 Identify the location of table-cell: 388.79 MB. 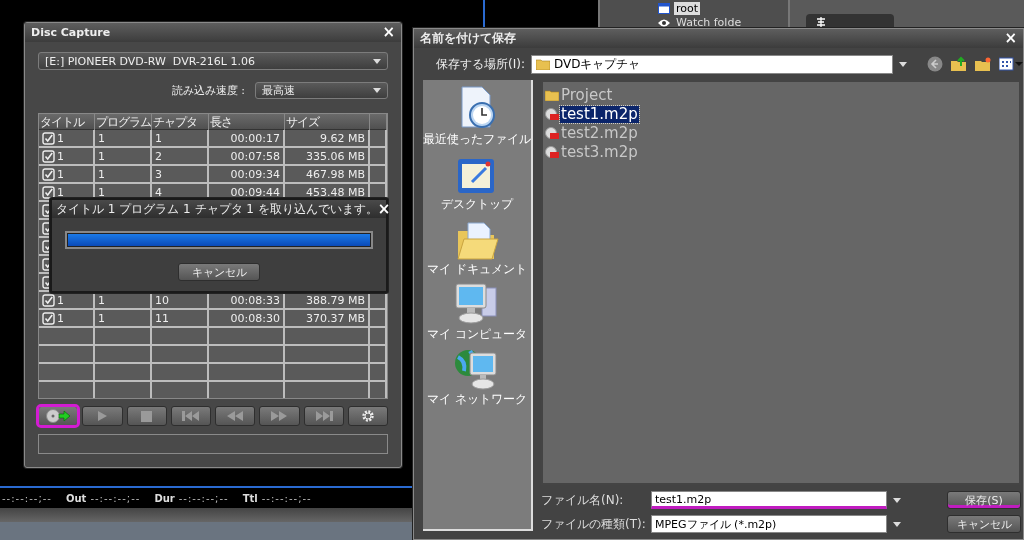
(335, 300).